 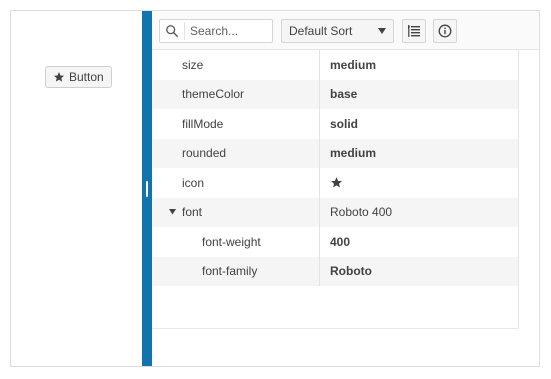 I want to click on property-name: size, so click(x=193, y=64).